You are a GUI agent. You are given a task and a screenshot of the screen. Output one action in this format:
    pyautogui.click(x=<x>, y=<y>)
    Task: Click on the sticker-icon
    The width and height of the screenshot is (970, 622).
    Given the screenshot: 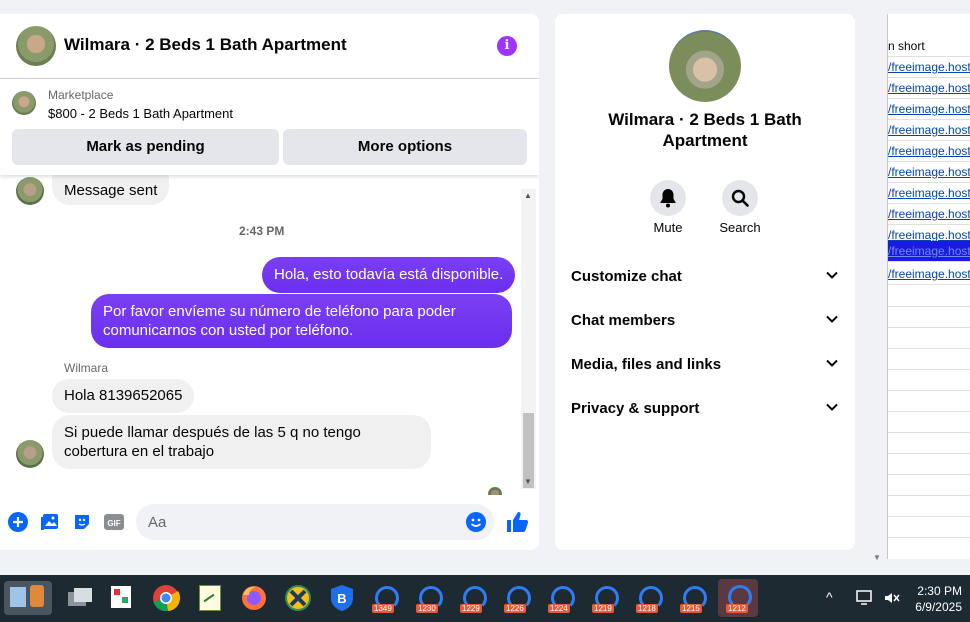 What is the action you would take?
    pyautogui.click(x=82, y=522)
    